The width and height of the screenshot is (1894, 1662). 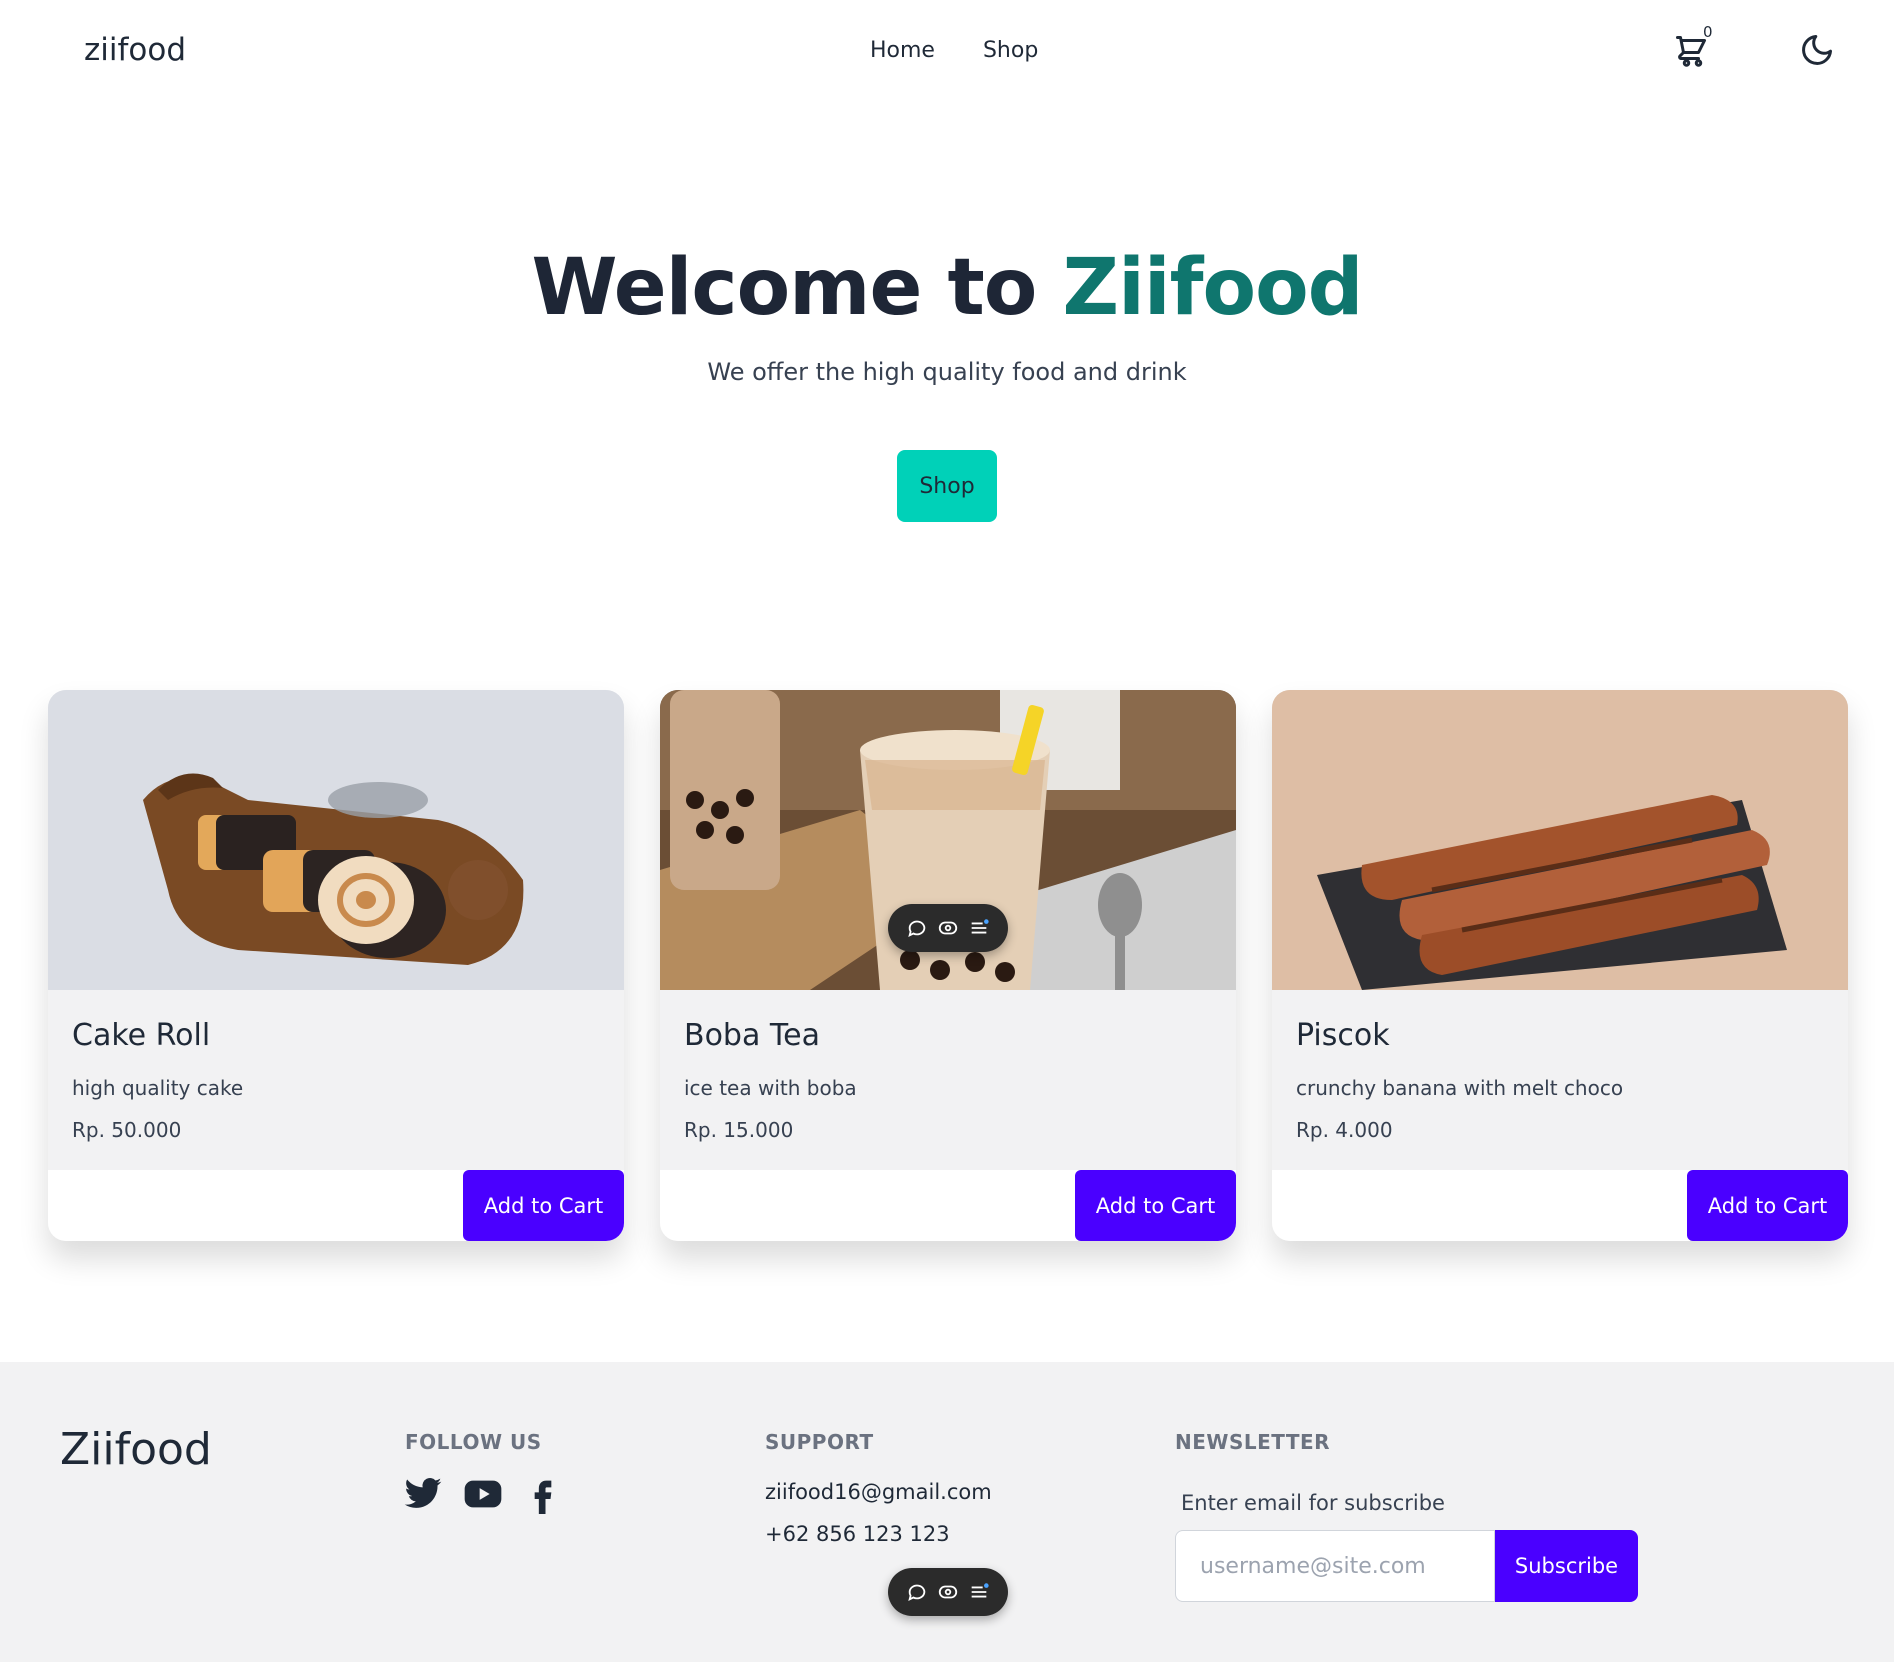 I want to click on hero-title-accent: Ziifood, so click(x=1213, y=288).